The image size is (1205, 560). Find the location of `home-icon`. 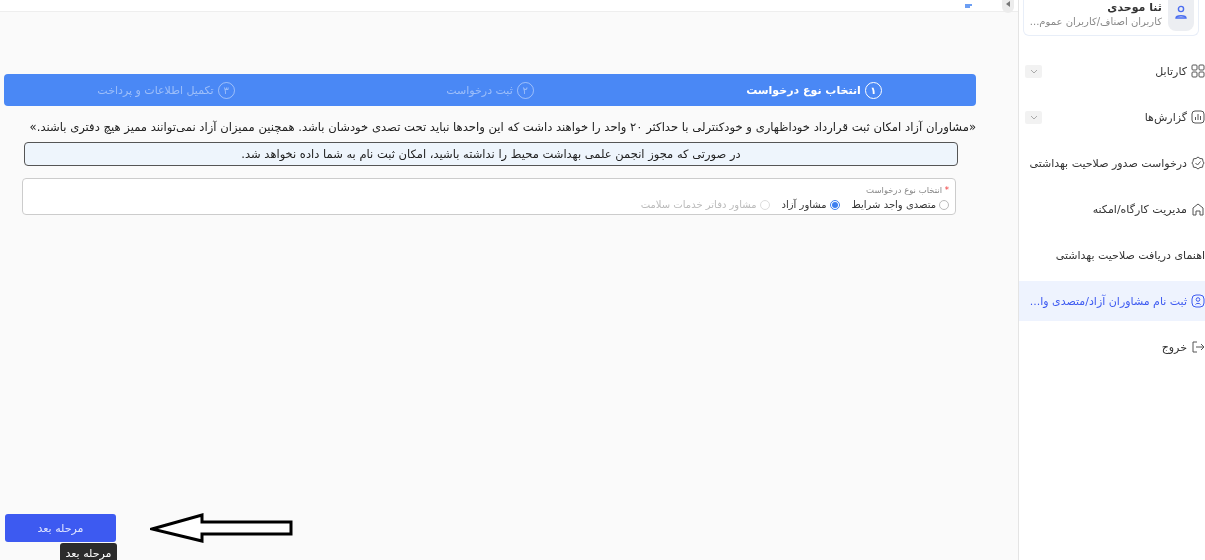

home-icon is located at coordinates (1198, 209).